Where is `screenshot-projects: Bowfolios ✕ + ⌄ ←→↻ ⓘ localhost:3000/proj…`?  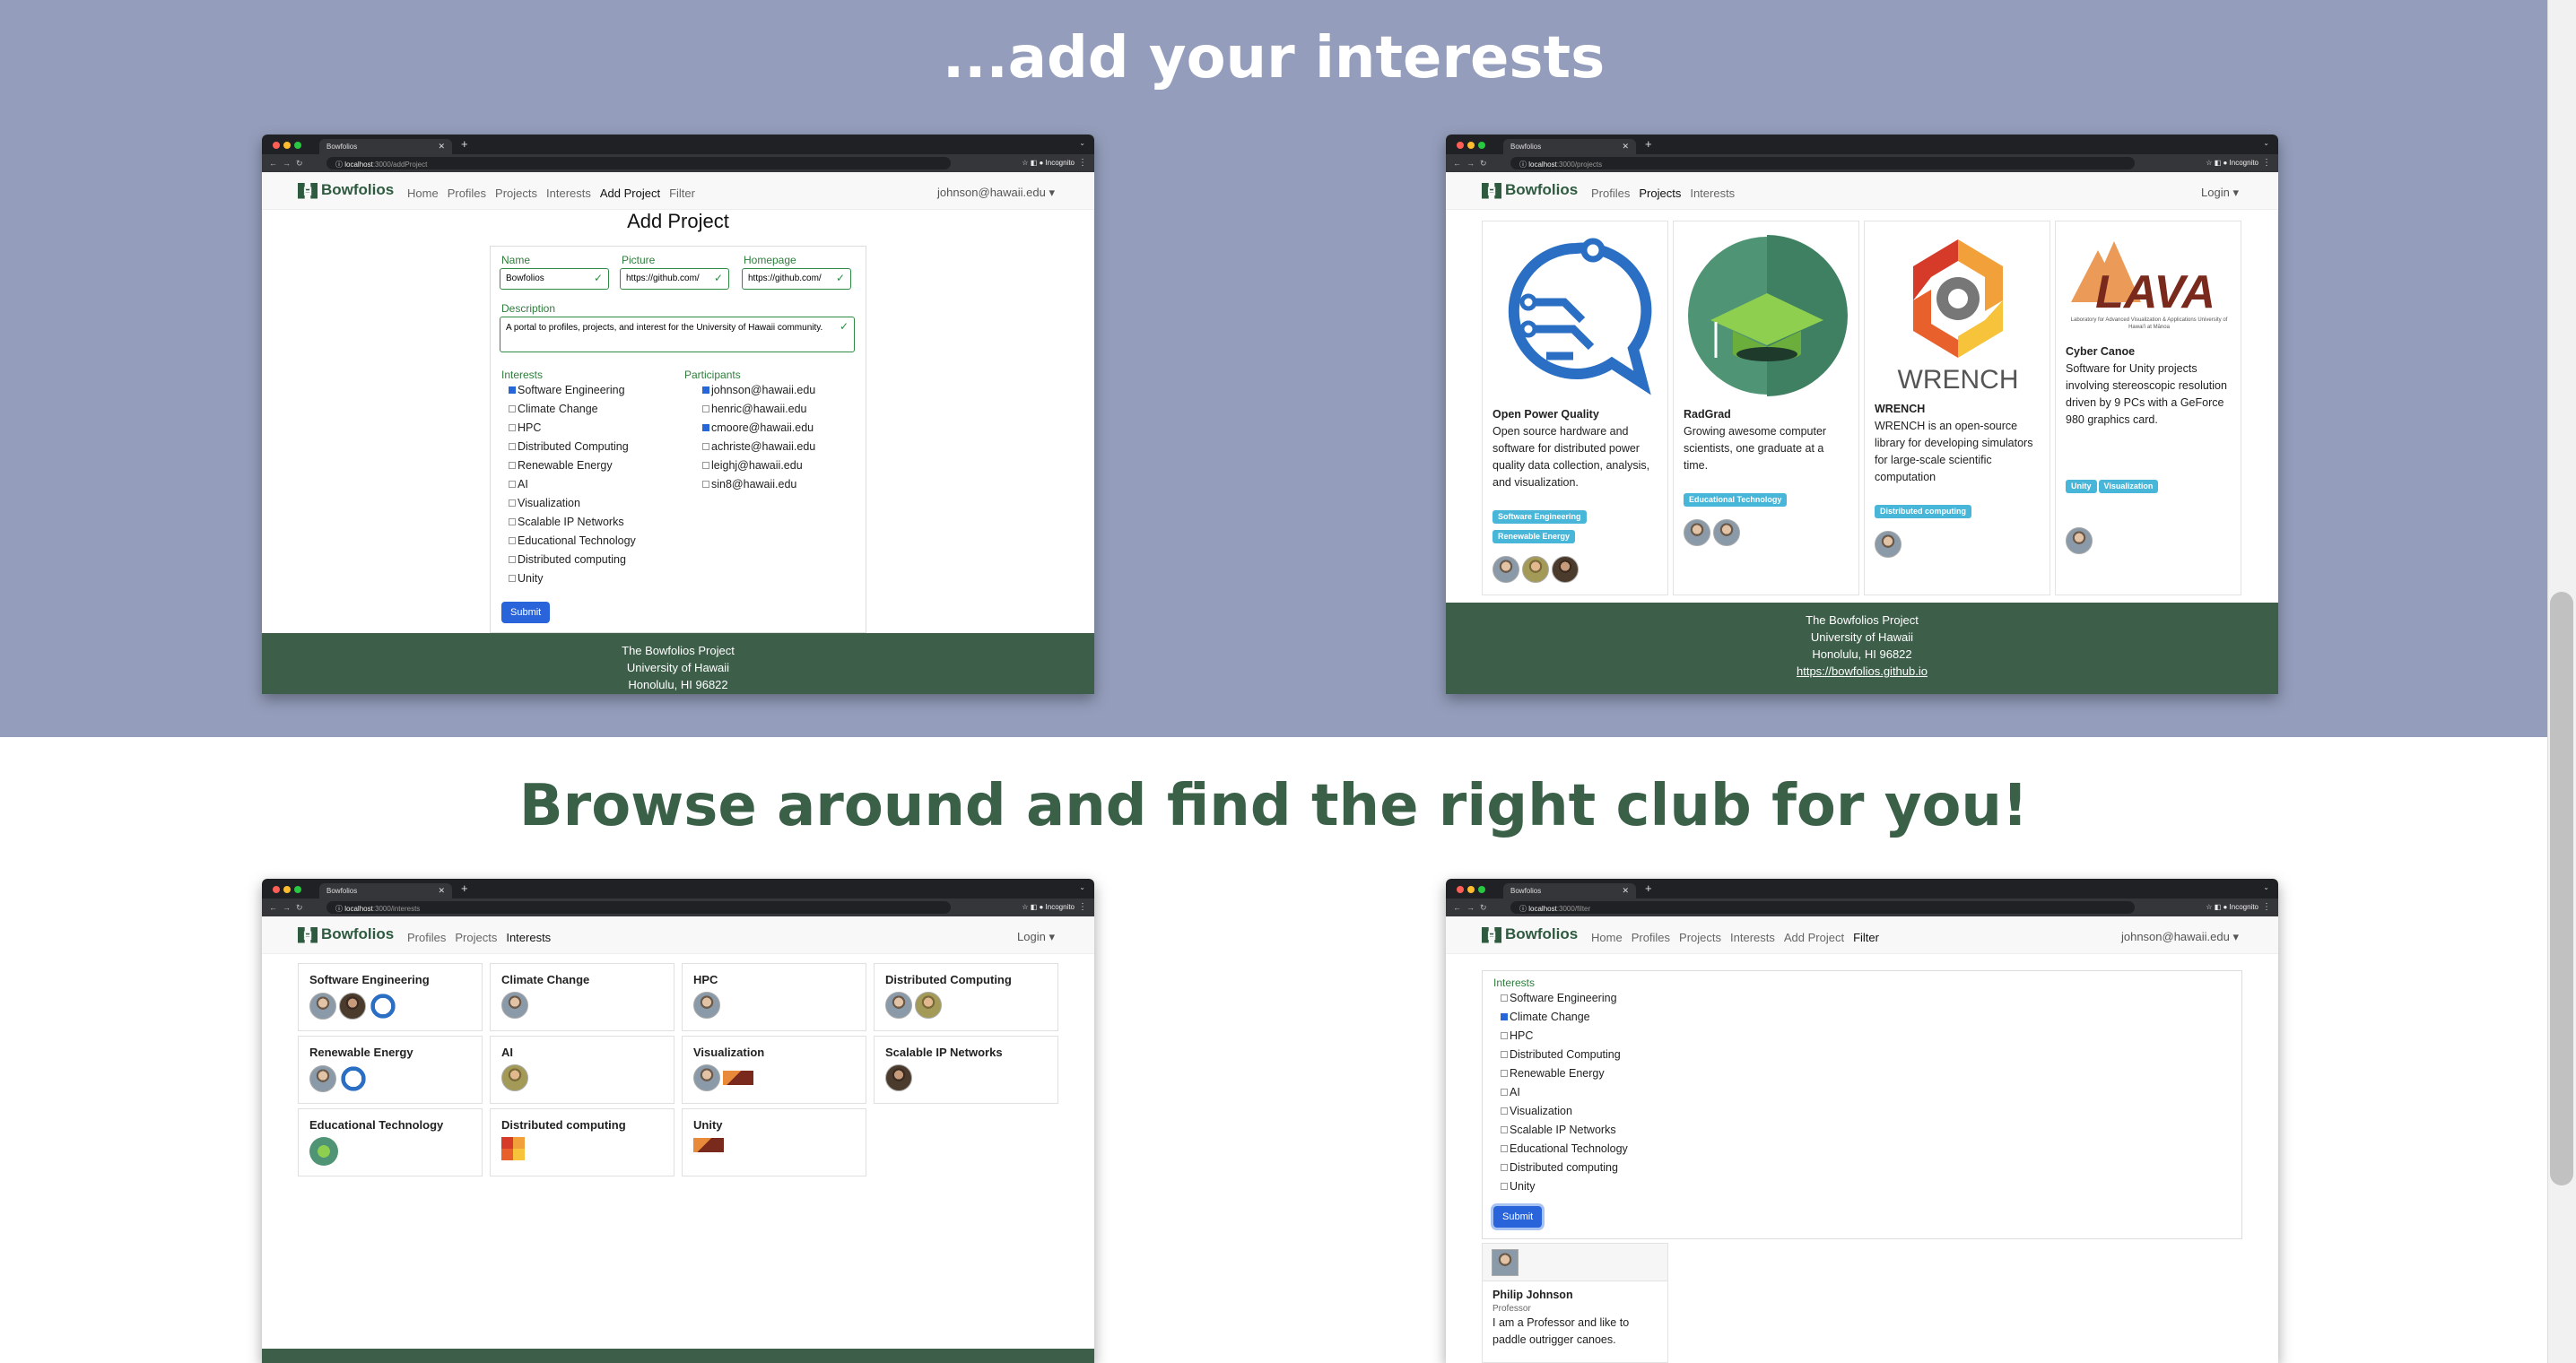 screenshot-projects: Bowfolios ✕ + ⌄ ←→↻ ⓘ localhost:3000/proj… is located at coordinates (1862, 414).